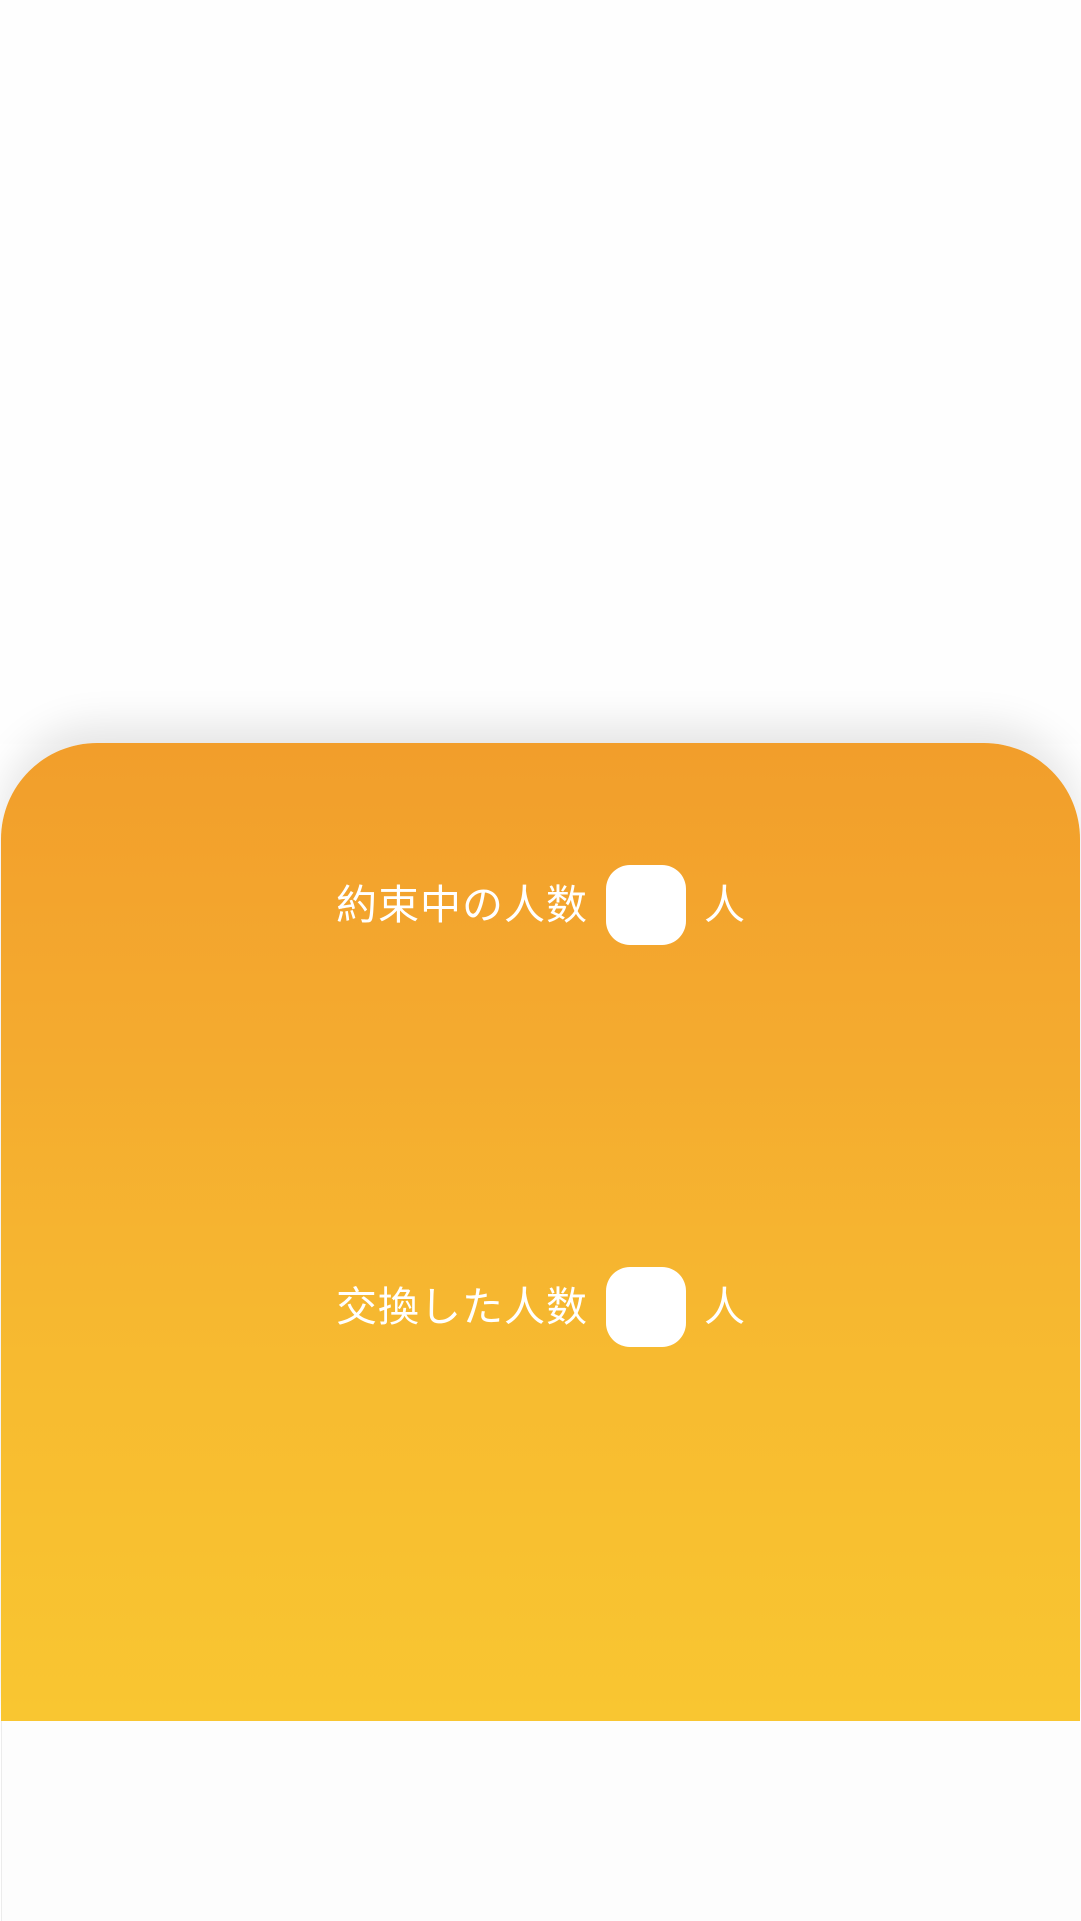 The image size is (1081, 1921). I want to click on exchanged-people-label: 交換した人数, so click(462, 1306).